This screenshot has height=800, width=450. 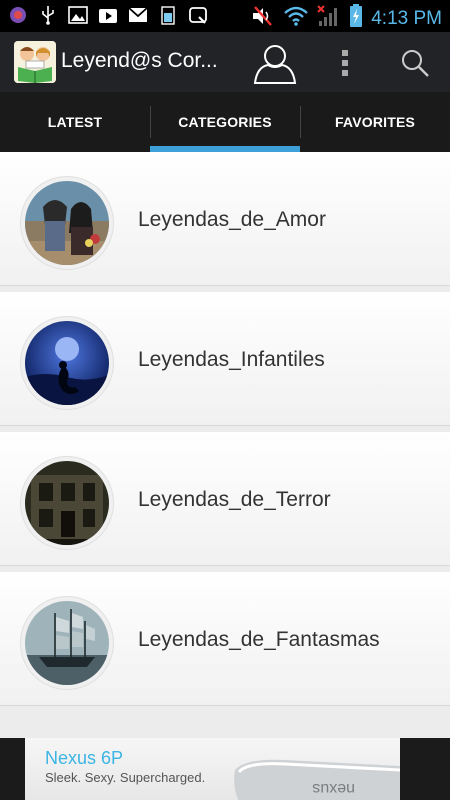 I want to click on ad-phone-text: nexus, so click(x=333, y=788).